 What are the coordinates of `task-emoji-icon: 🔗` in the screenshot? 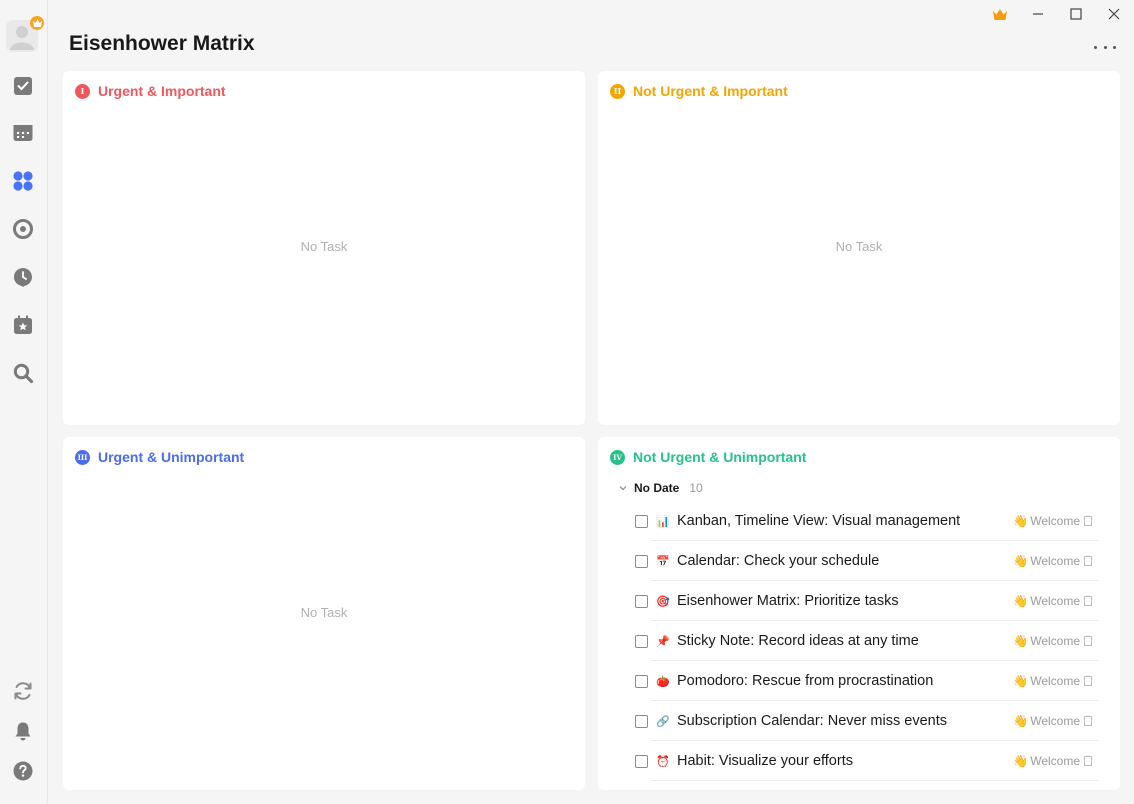 It's located at (663, 721).